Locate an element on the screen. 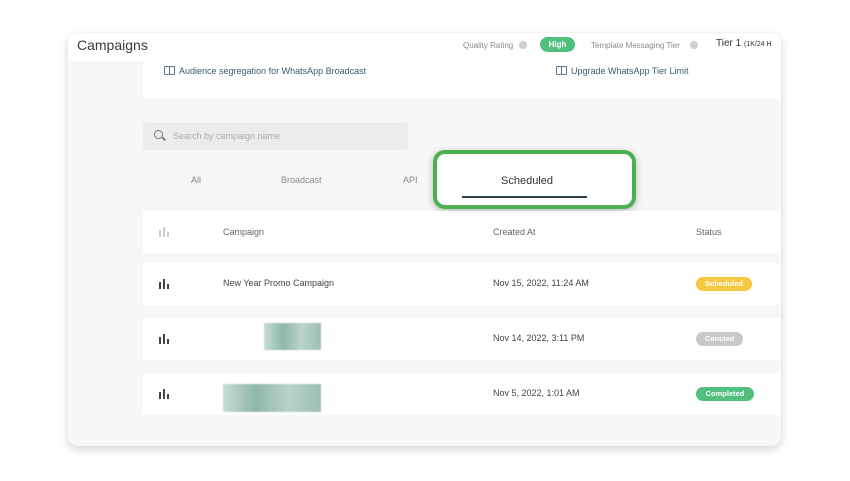  column-header-campaign: Campaign is located at coordinates (244, 232).